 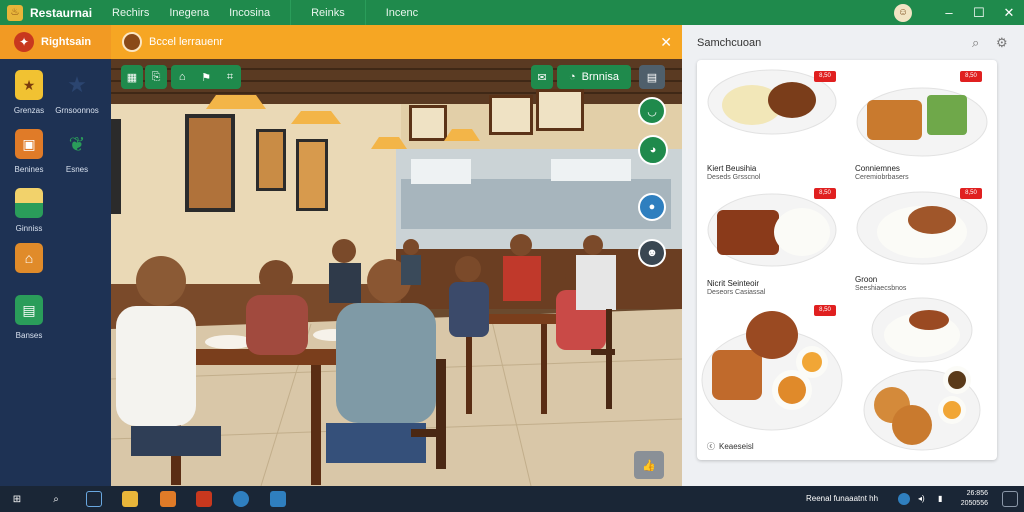 I want to click on dish-description: Deseors Casiassal, so click(x=736, y=292).